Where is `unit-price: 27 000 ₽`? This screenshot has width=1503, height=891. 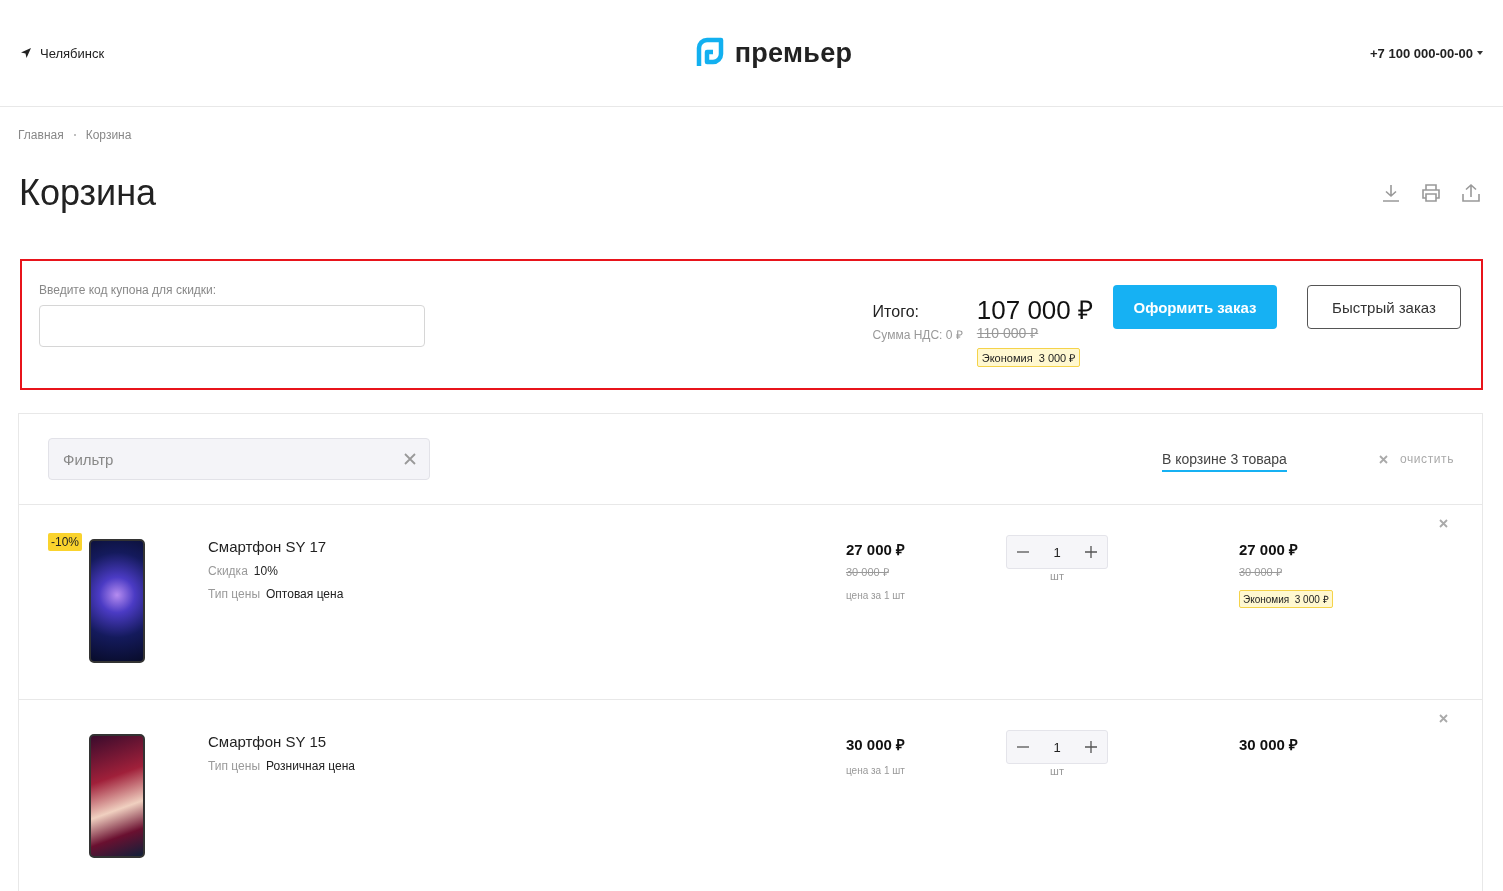
unit-price: 27 000 ₽ is located at coordinates (876, 549).